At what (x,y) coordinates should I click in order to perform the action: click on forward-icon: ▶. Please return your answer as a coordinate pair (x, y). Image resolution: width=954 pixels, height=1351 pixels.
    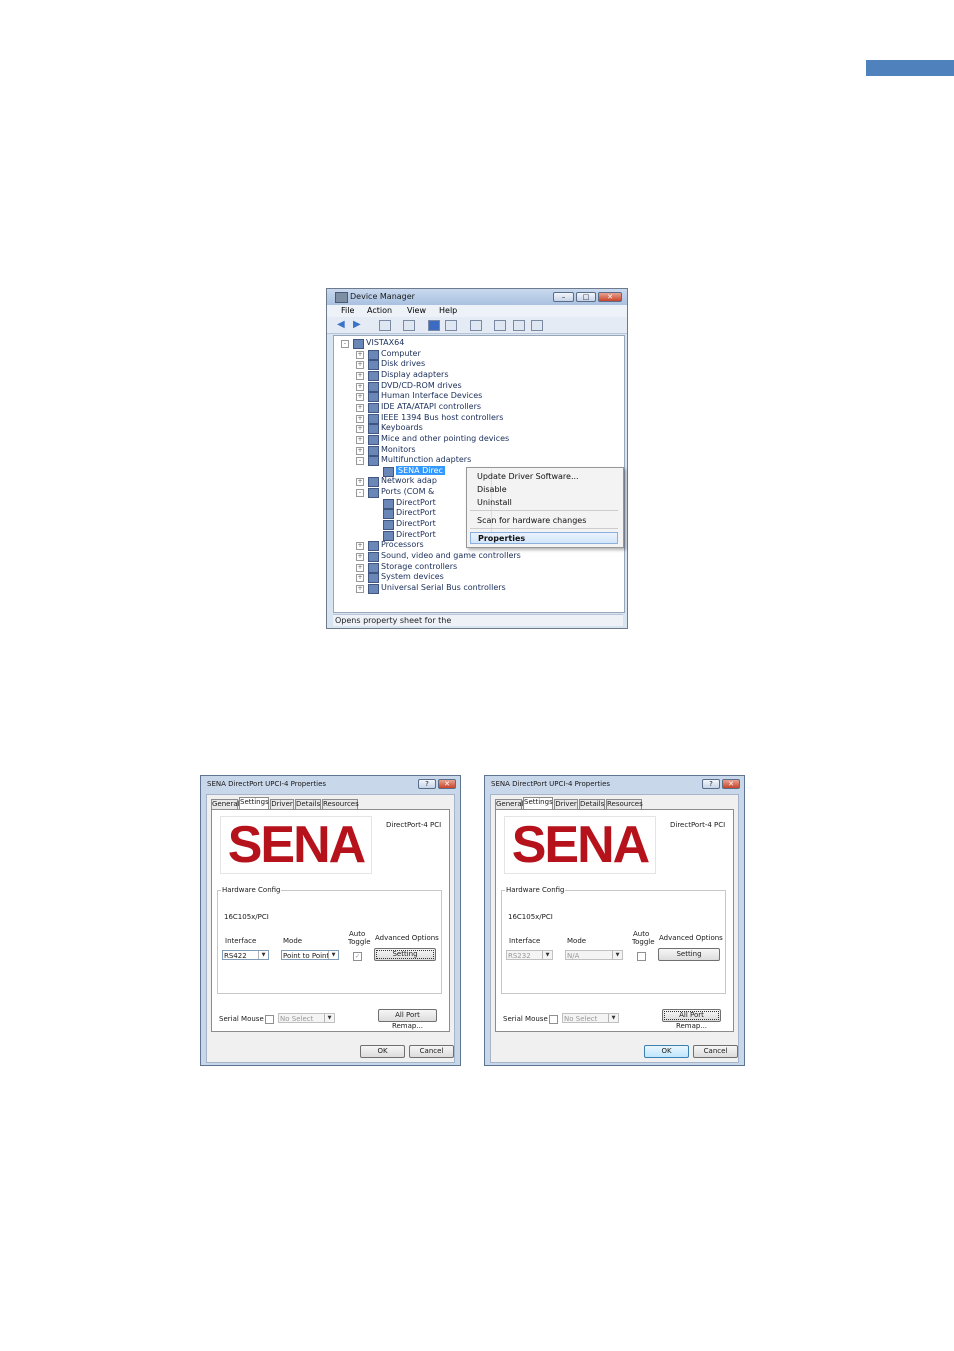
    Looking at the image, I should click on (358, 325).